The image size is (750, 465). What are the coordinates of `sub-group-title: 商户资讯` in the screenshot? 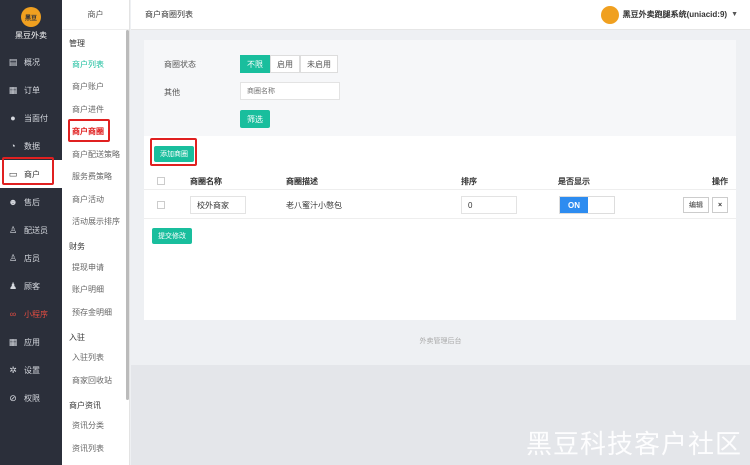 It's located at (85, 405).